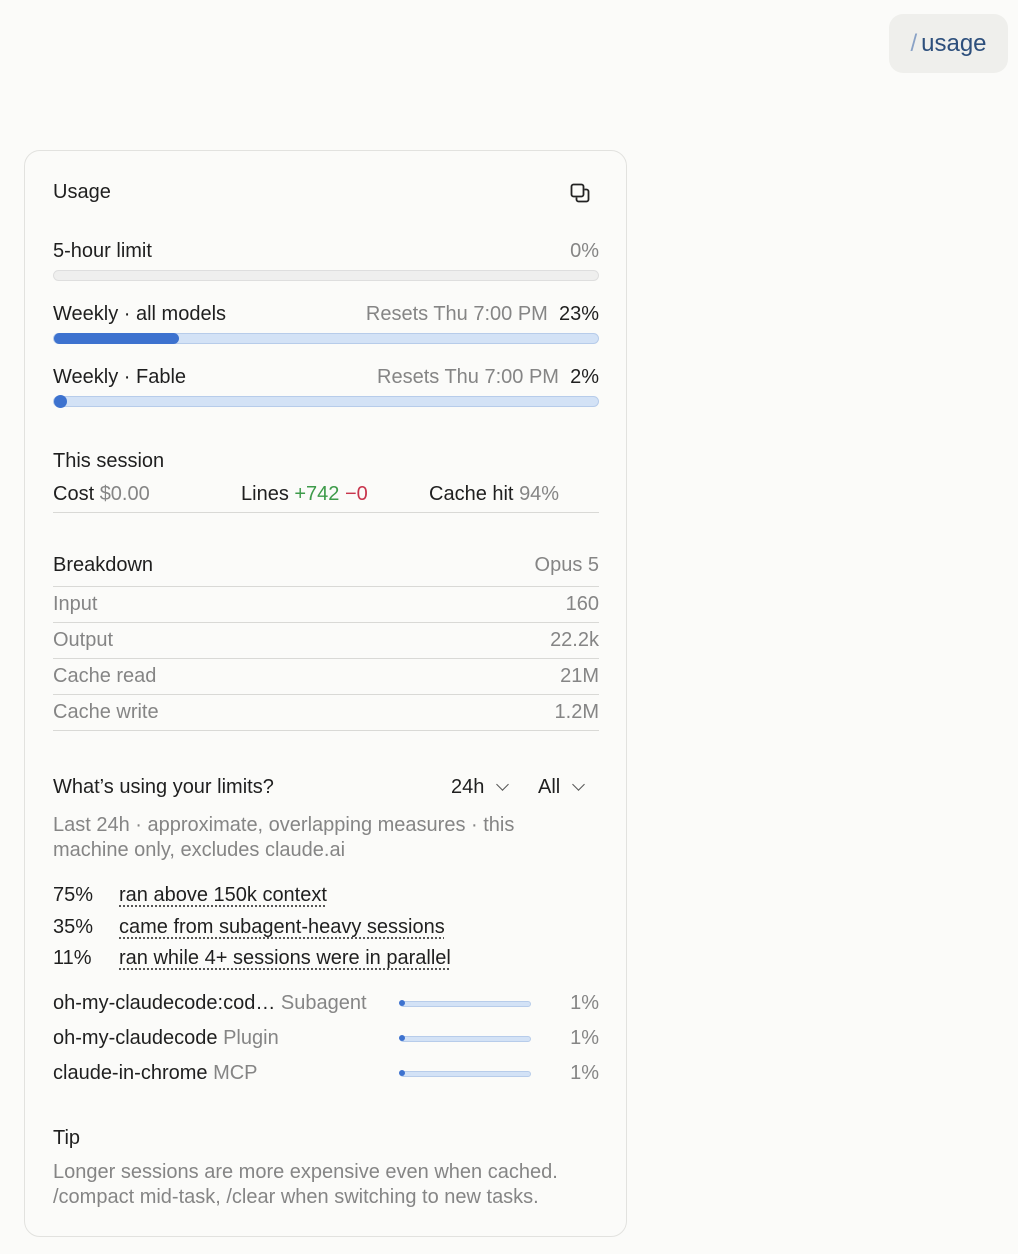 The image size is (1018, 1254). What do you see at coordinates (103, 565) in the screenshot?
I see `breakdown-title: Breakdown` at bounding box center [103, 565].